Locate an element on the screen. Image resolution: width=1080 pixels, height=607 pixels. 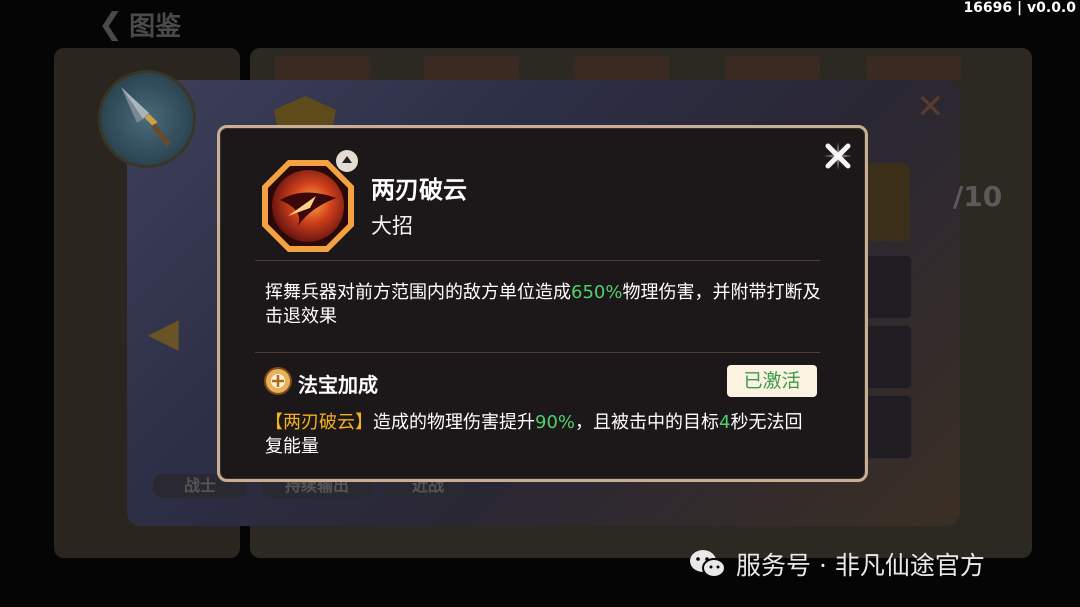
close-icon is located at coordinates (838, 156).